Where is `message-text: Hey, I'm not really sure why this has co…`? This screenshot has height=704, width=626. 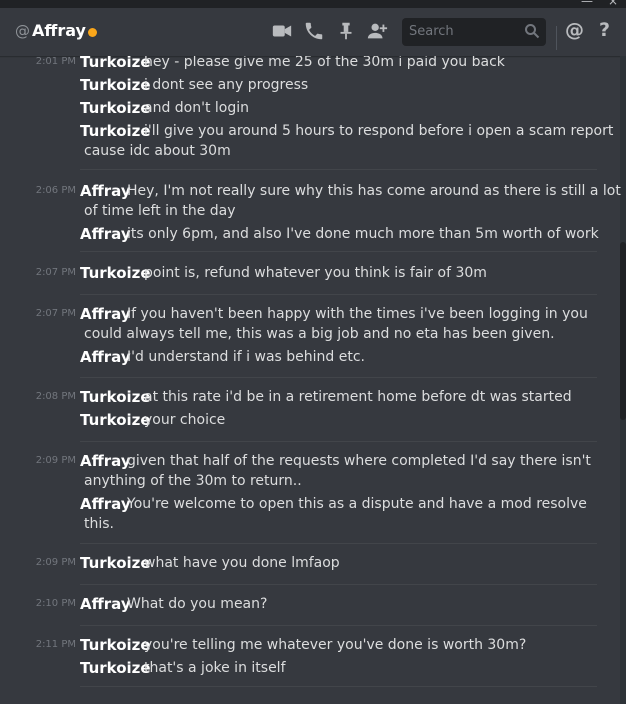 message-text: Hey, I'm not really sure why this has co… is located at coordinates (374, 191).